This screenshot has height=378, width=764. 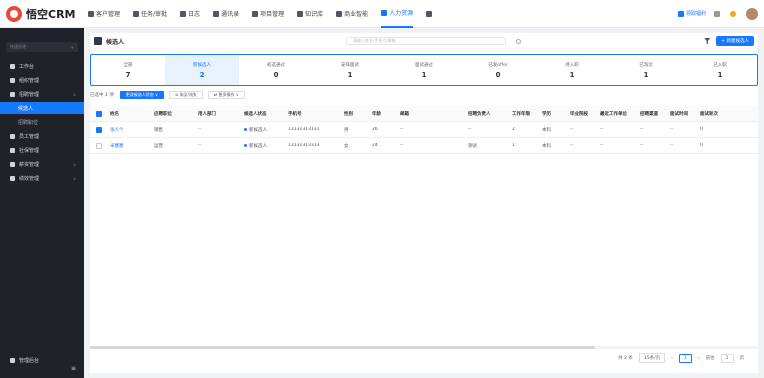 I want to click on sound-button, so click(x=718, y=13).